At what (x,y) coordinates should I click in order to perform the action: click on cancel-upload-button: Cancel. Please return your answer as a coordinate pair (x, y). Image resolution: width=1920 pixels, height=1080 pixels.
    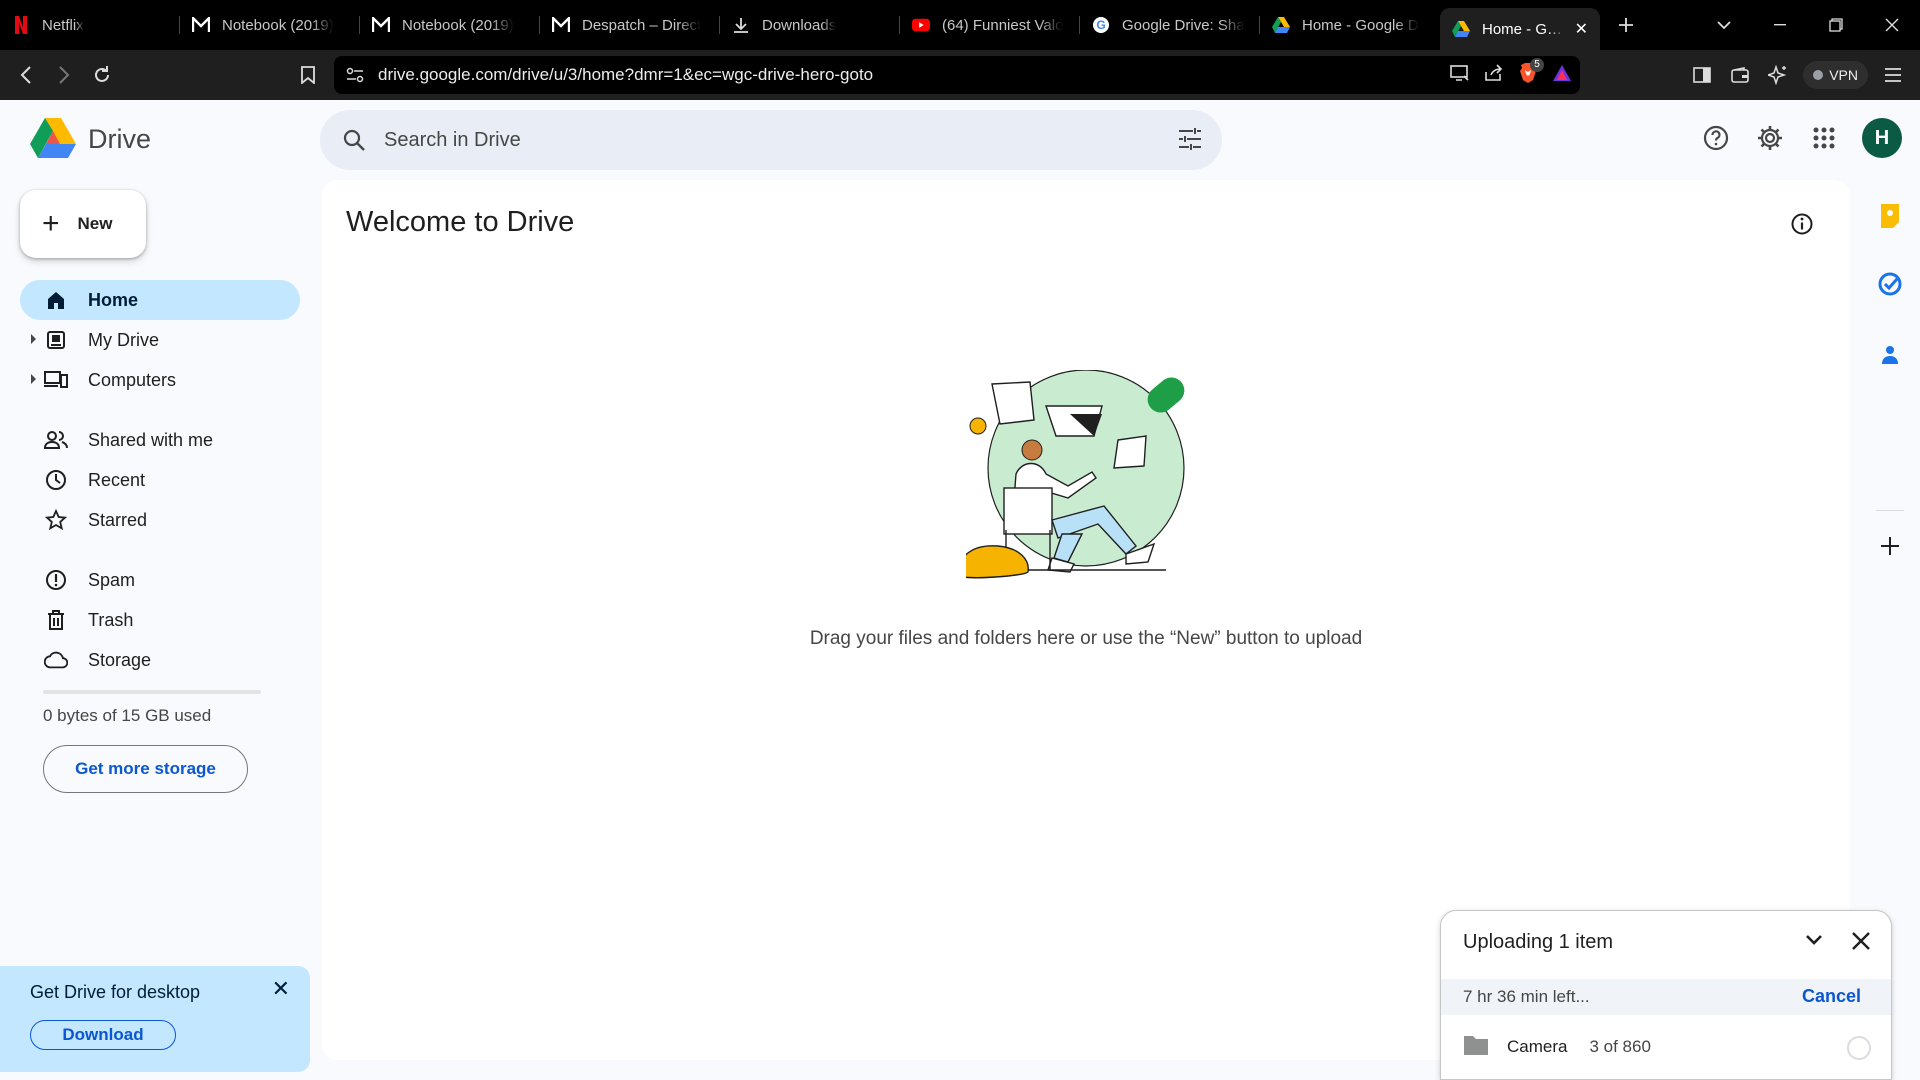
    Looking at the image, I should click on (1831, 996).